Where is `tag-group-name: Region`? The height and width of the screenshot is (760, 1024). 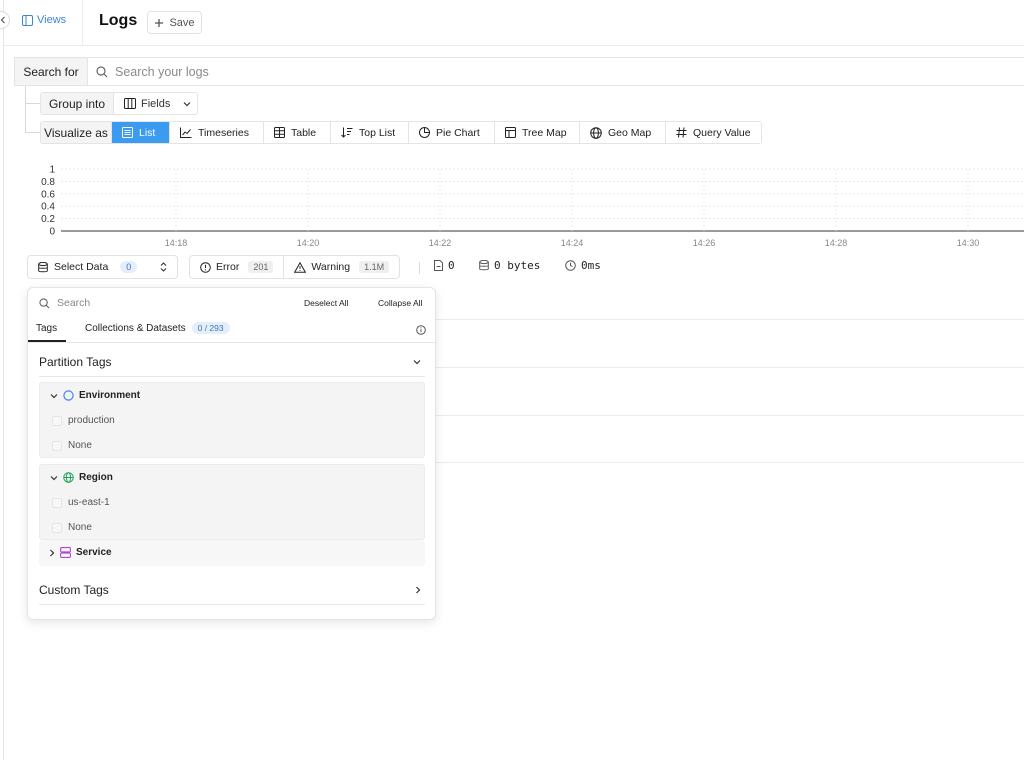 tag-group-name: Region is located at coordinates (96, 477).